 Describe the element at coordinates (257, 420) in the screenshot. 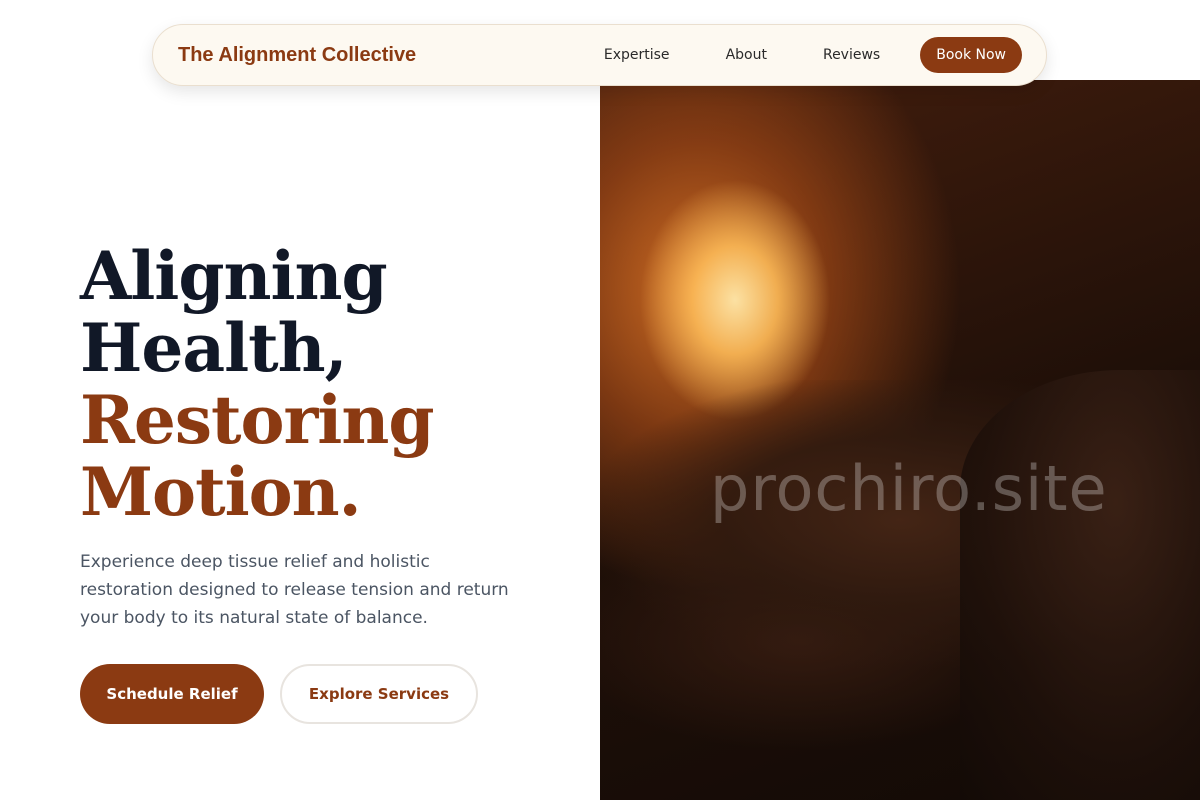

I see `headline-line-3: Restoring` at that location.